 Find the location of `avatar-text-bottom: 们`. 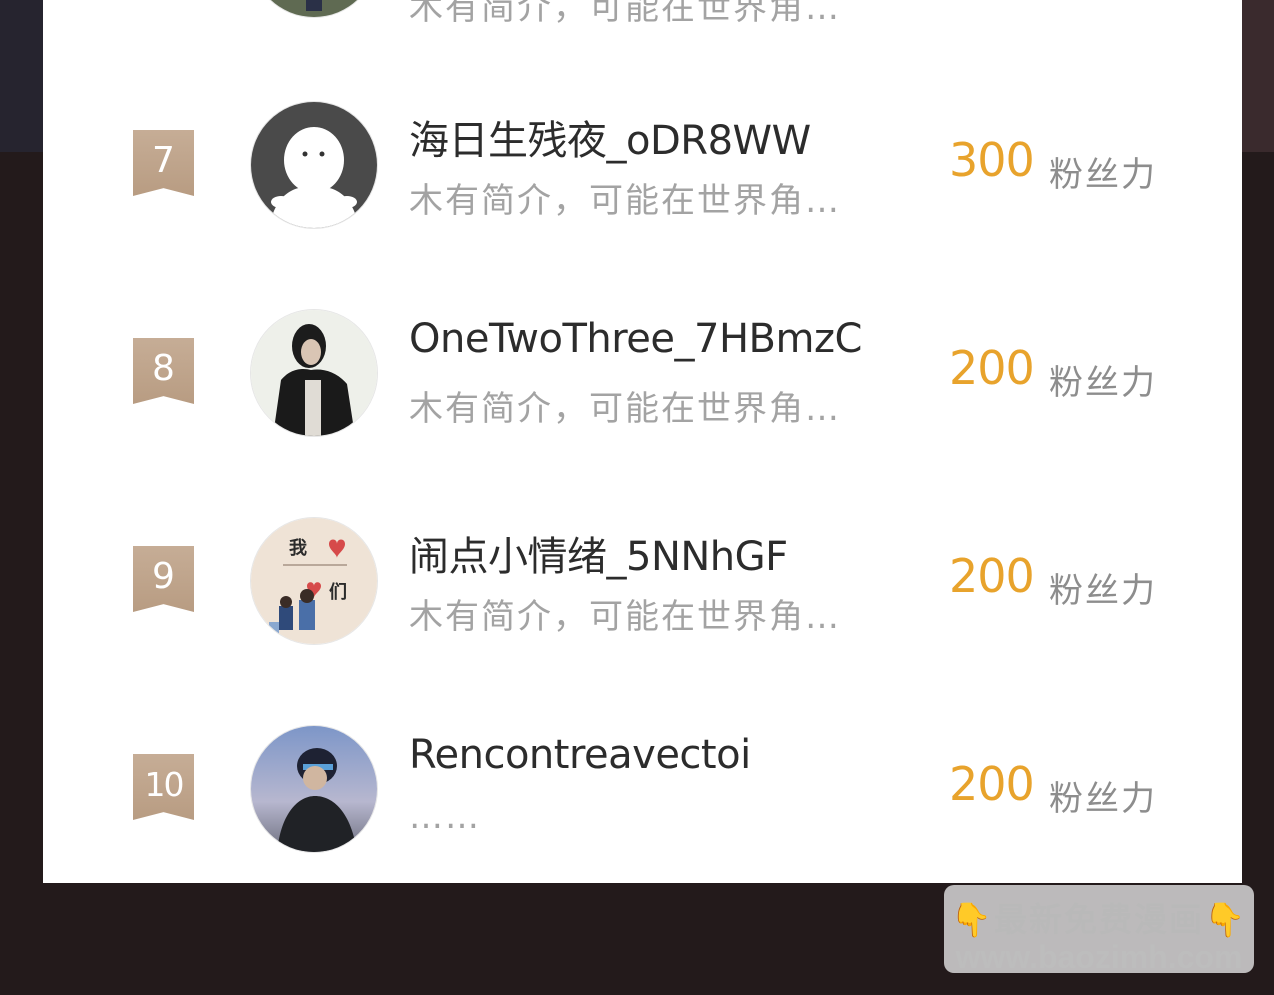

avatar-text-bottom: 们 is located at coordinates (338, 592).